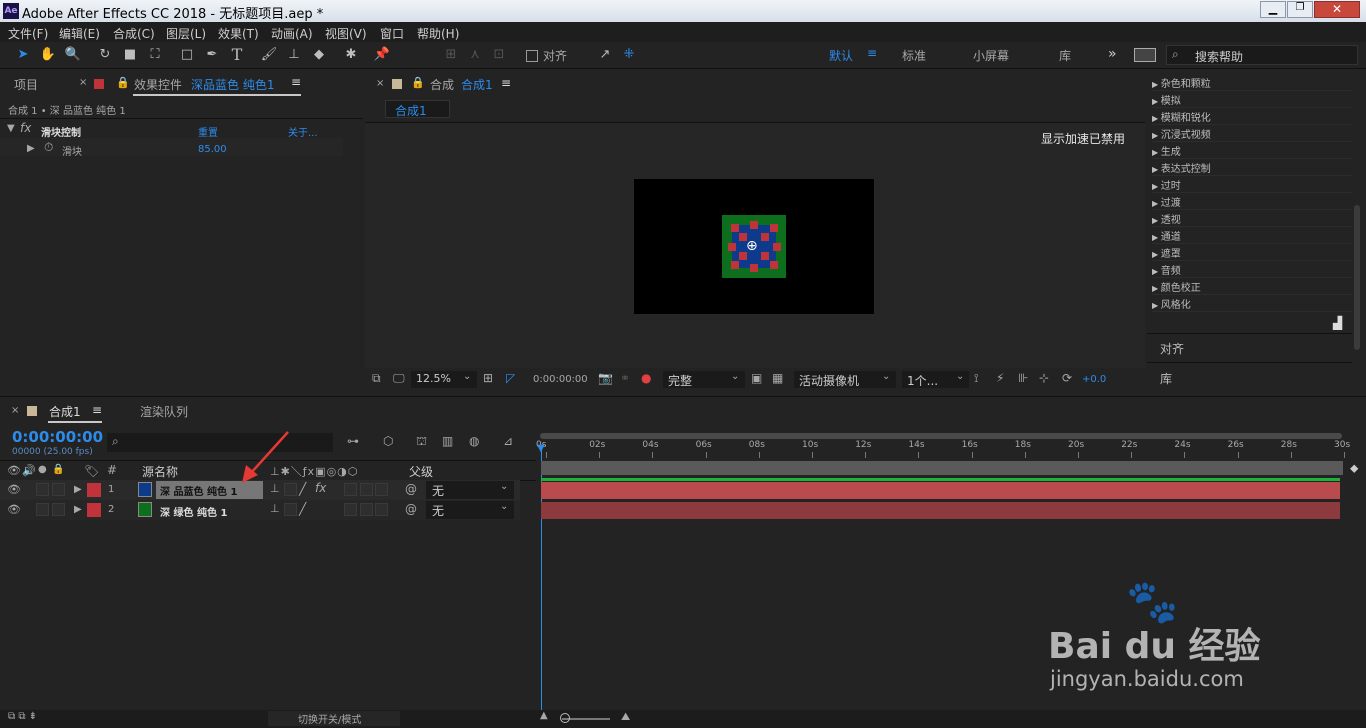  What do you see at coordinates (508, 441) in the screenshot?
I see `graph-editor-icon: ⊿` at bounding box center [508, 441].